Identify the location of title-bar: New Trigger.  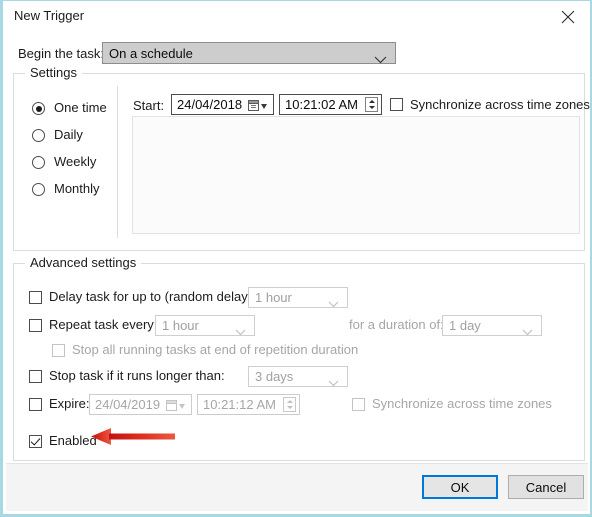
(296, 15).